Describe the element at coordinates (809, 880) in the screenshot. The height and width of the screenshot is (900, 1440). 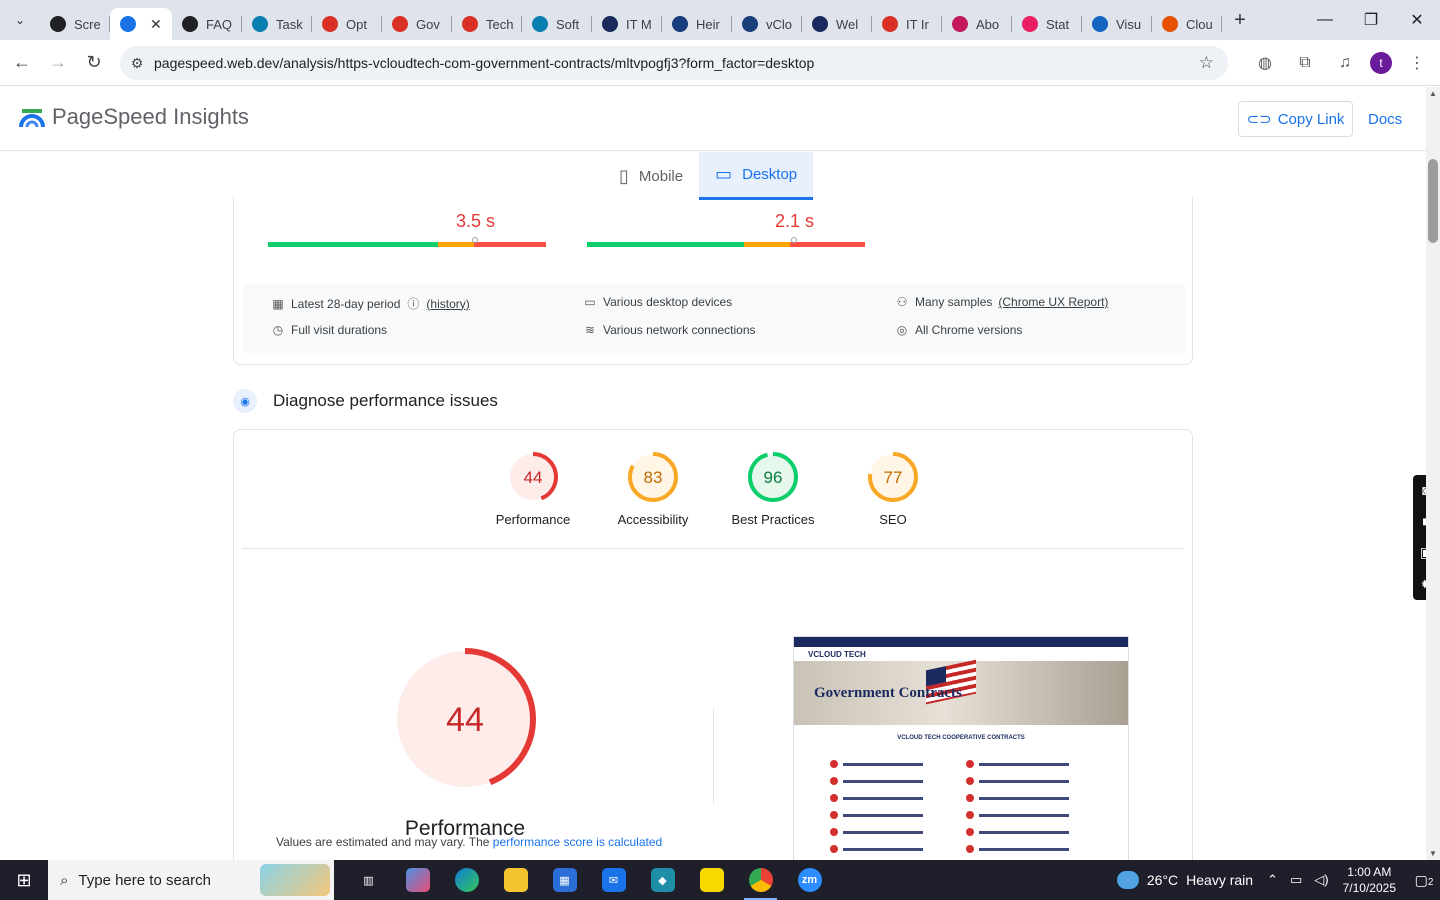
I see `zoom-icon: zm` at that location.